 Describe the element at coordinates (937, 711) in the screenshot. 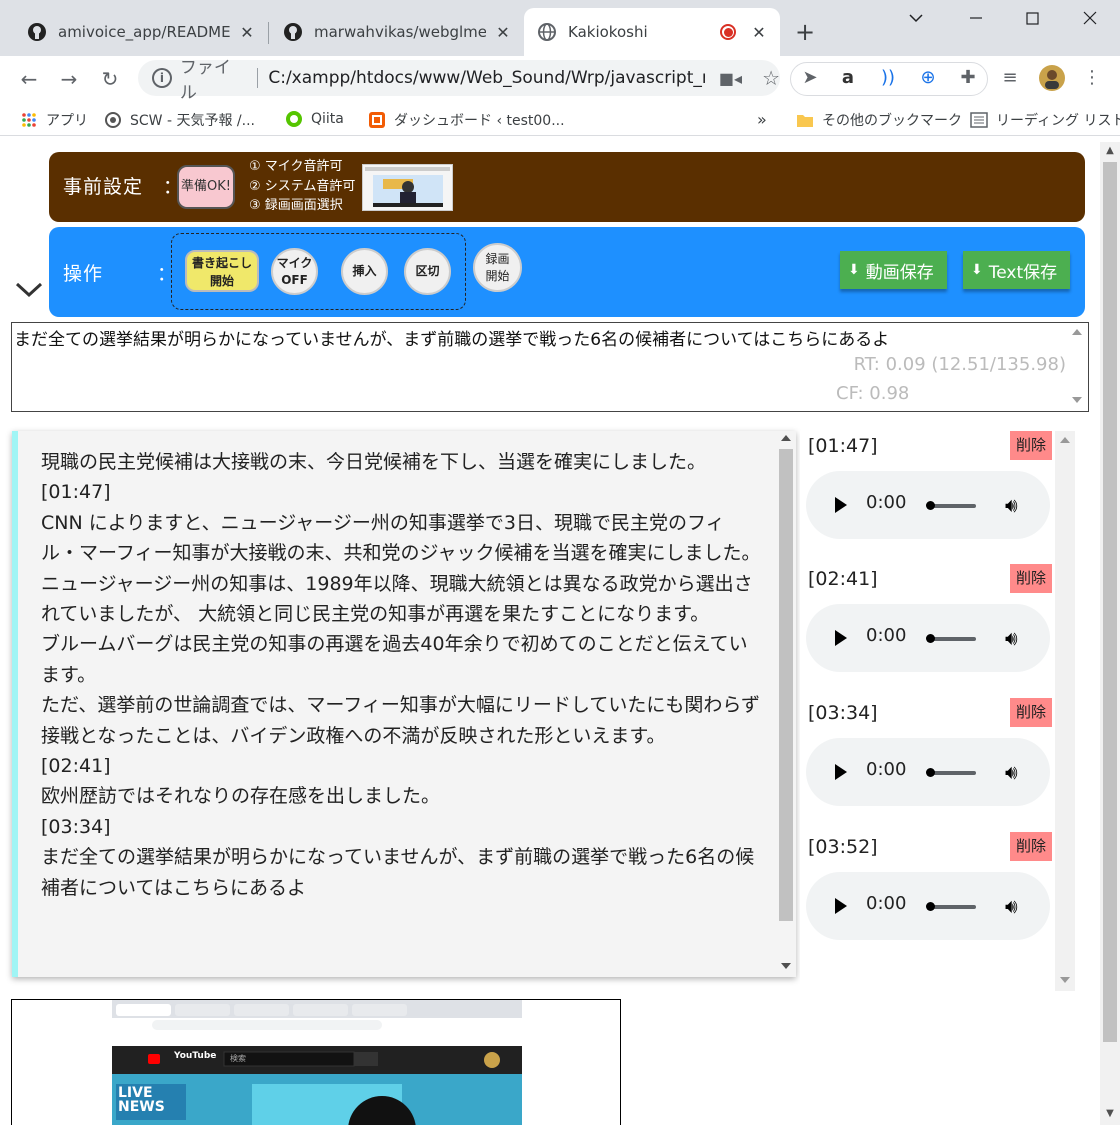

I see `audio-clips-panel: [01:47] 削除 0:00 🔊︎ [02:41] 削除 0:00 🔊︎ [0` at that location.